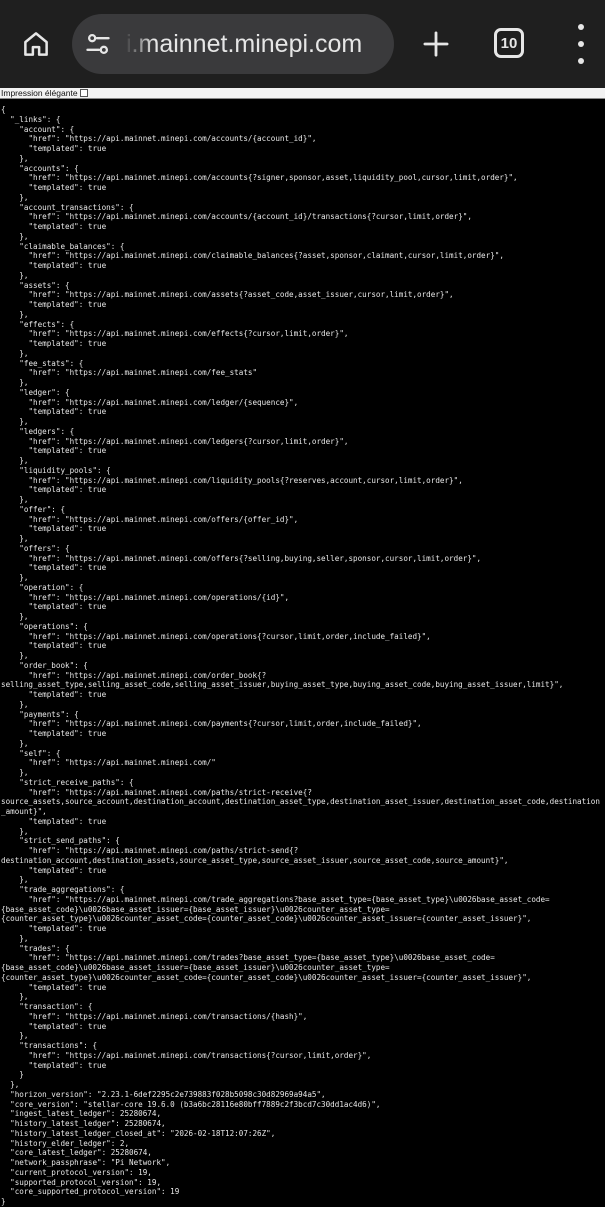 Image resolution: width=605 pixels, height=1207 pixels. I want to click on tune-icon, so click(98, 44).